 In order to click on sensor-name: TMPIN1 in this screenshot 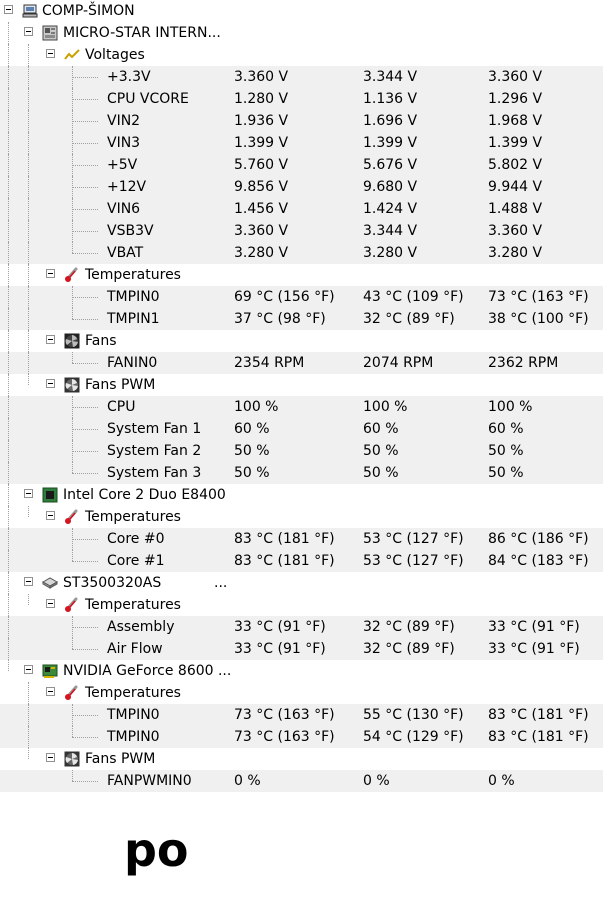, I will do `click(133, 319)`.